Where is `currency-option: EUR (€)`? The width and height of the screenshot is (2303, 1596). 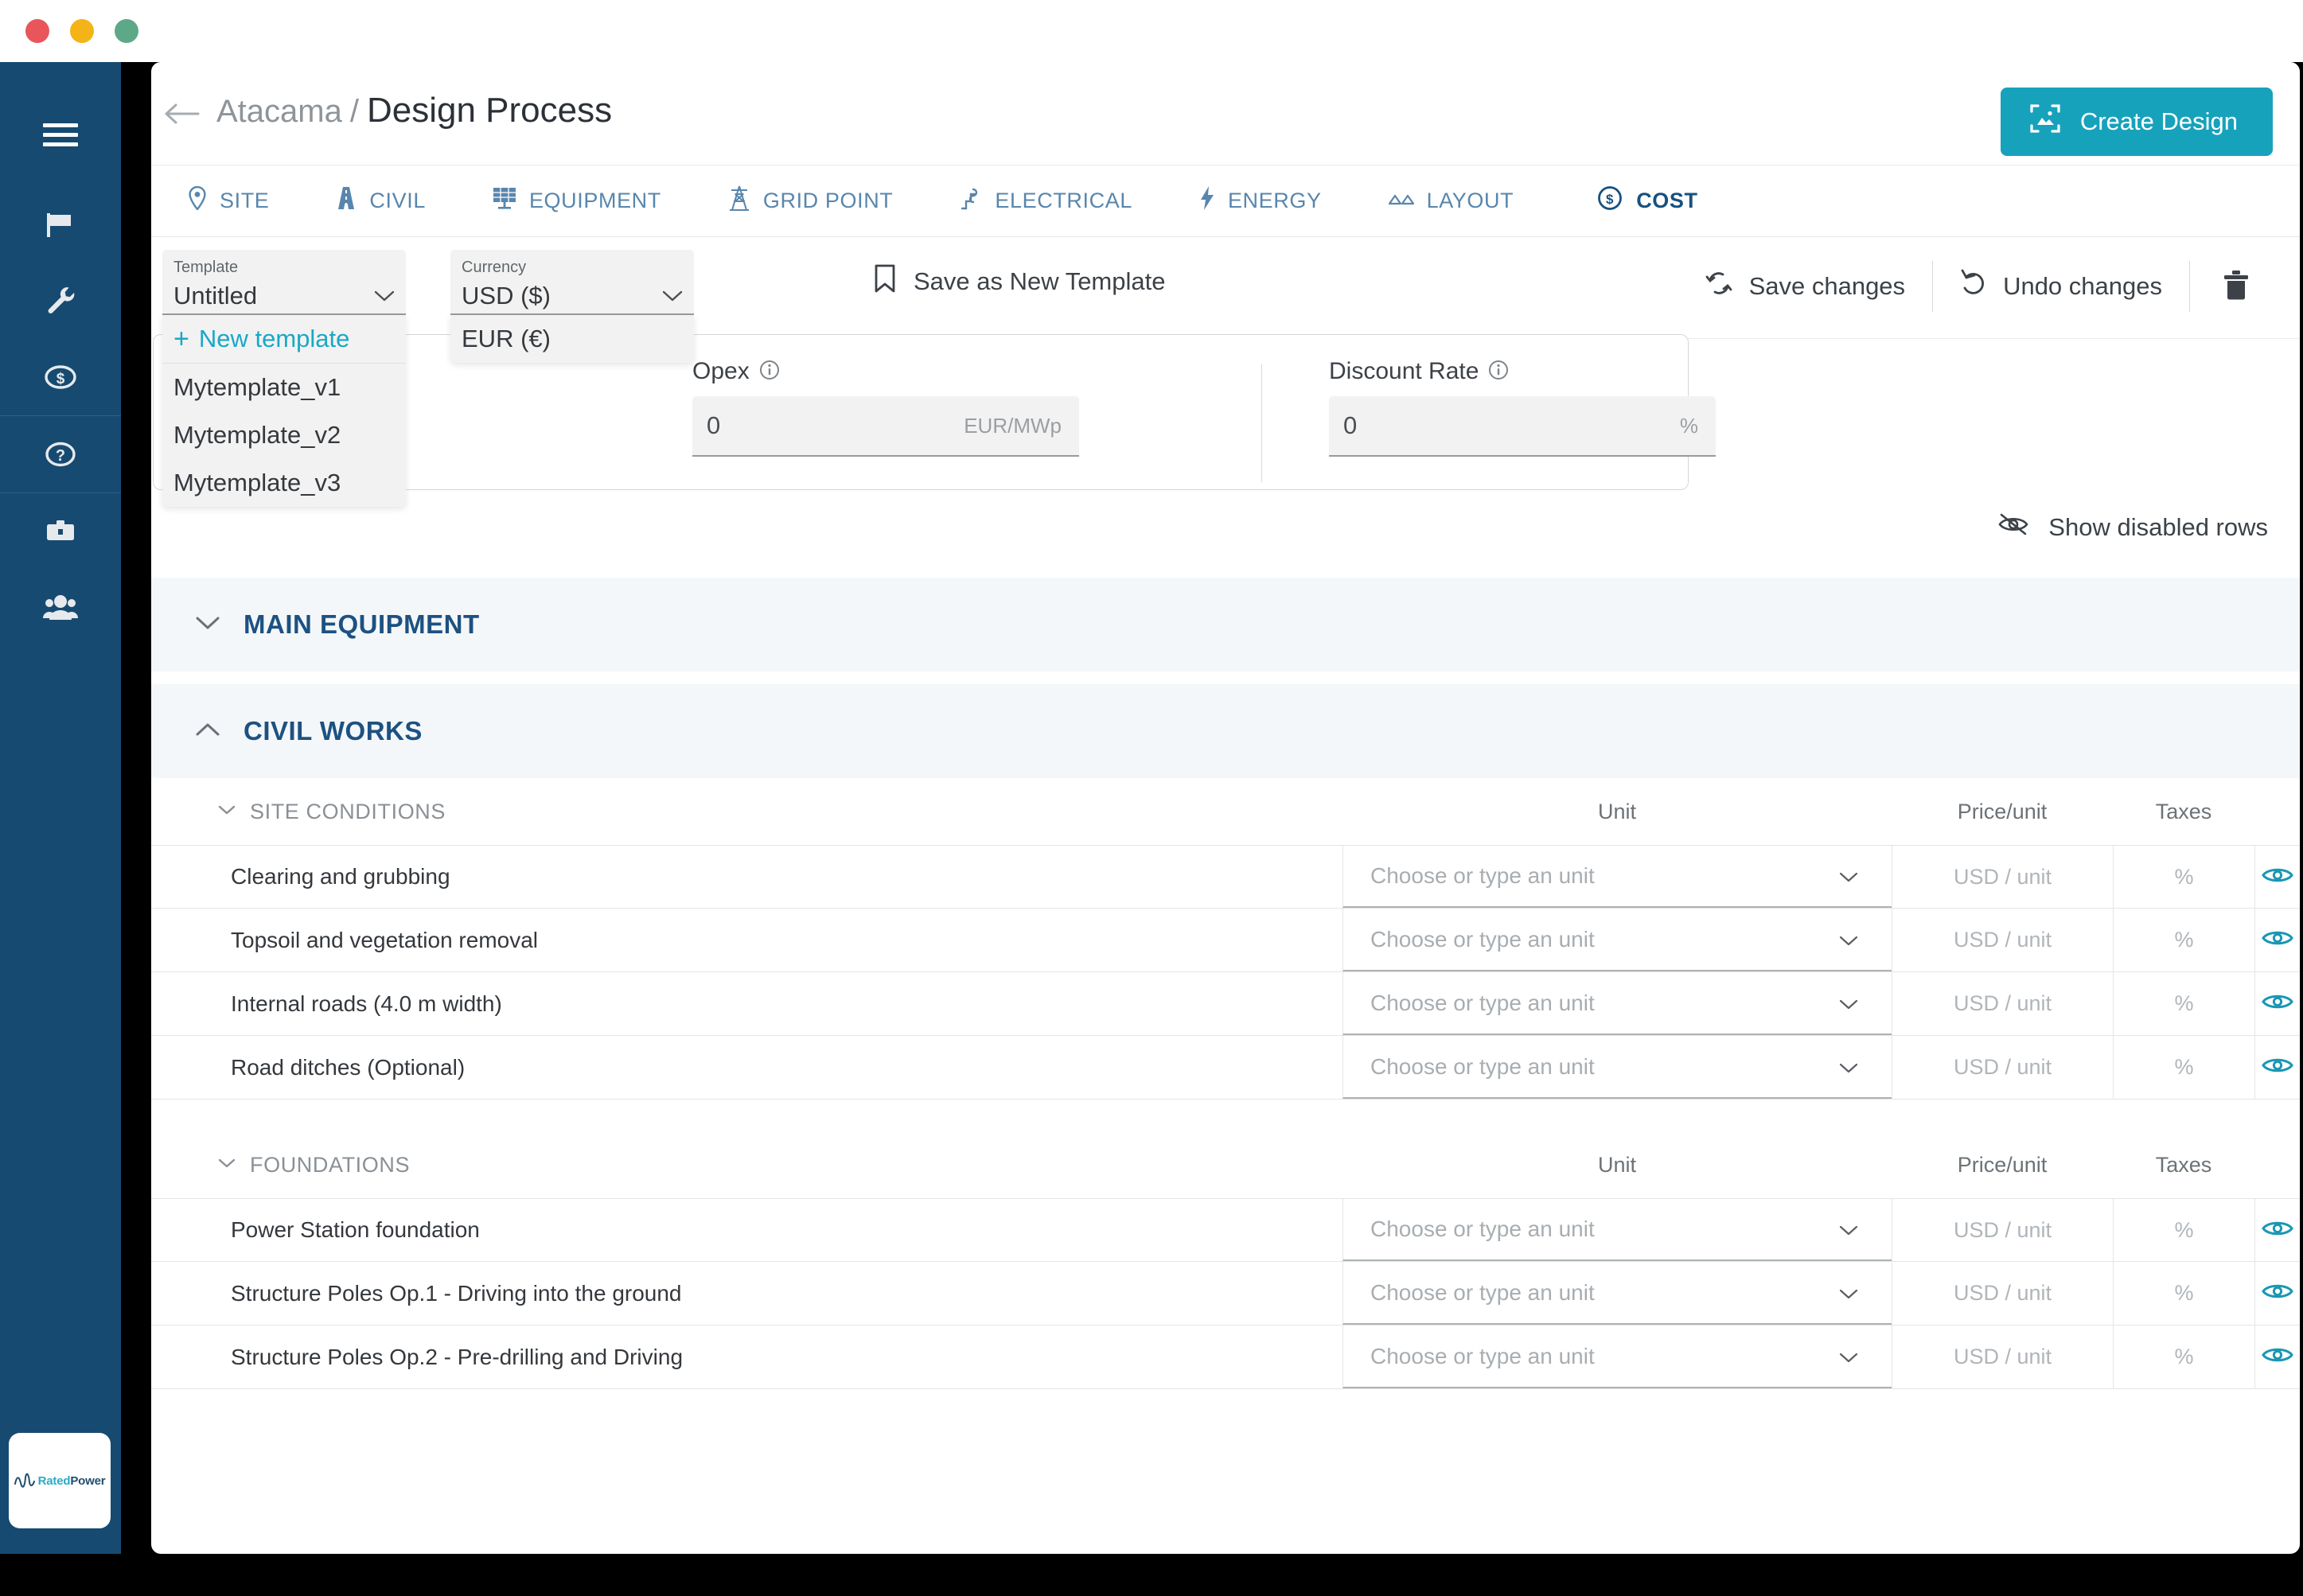
currency-option: EUR (€) is located at coordinates (572, 339).